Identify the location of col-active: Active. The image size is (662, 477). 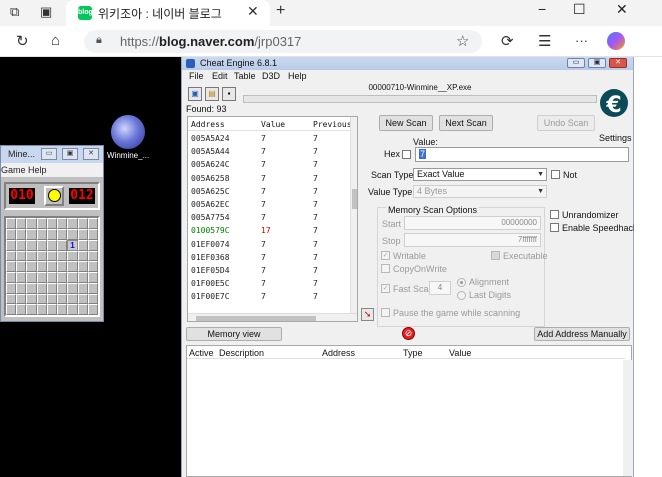
(201, 353).